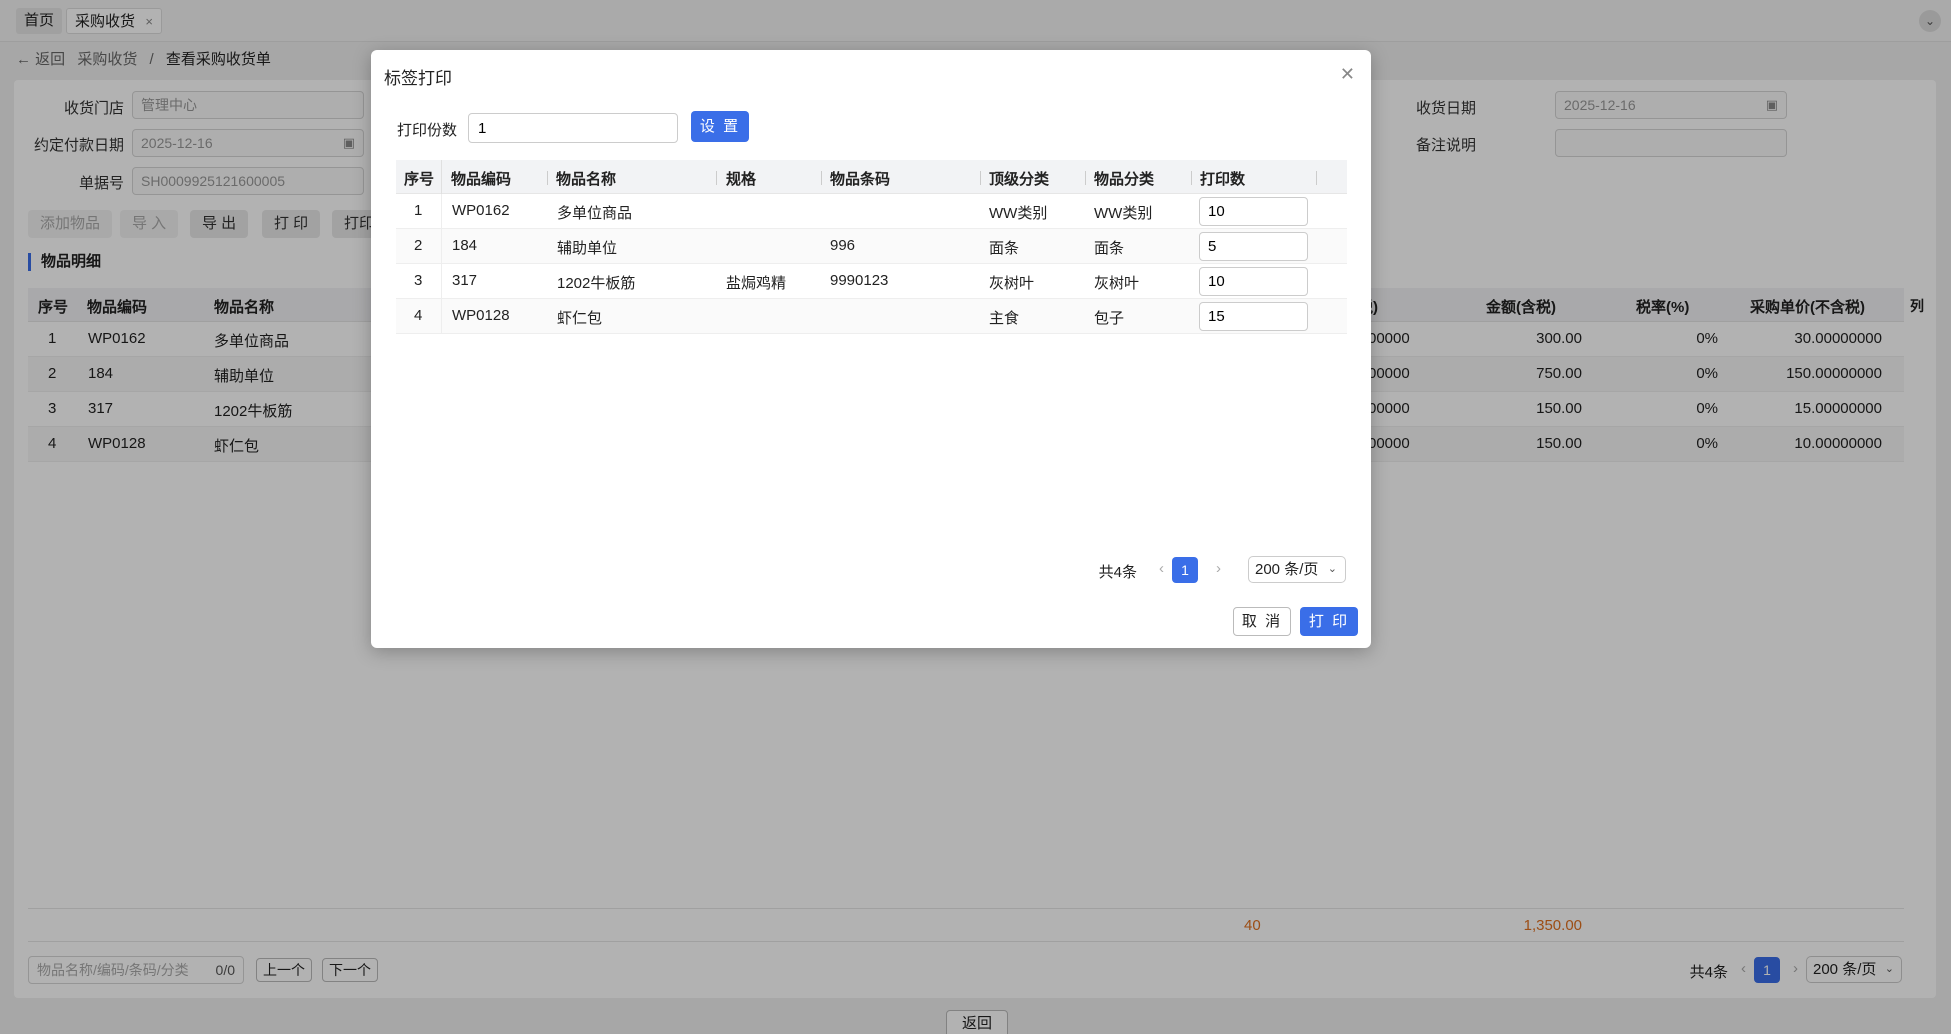 This screenshot has height=1034, width=1951. I want to click on total-count: 共4条, so click(1117, 572).